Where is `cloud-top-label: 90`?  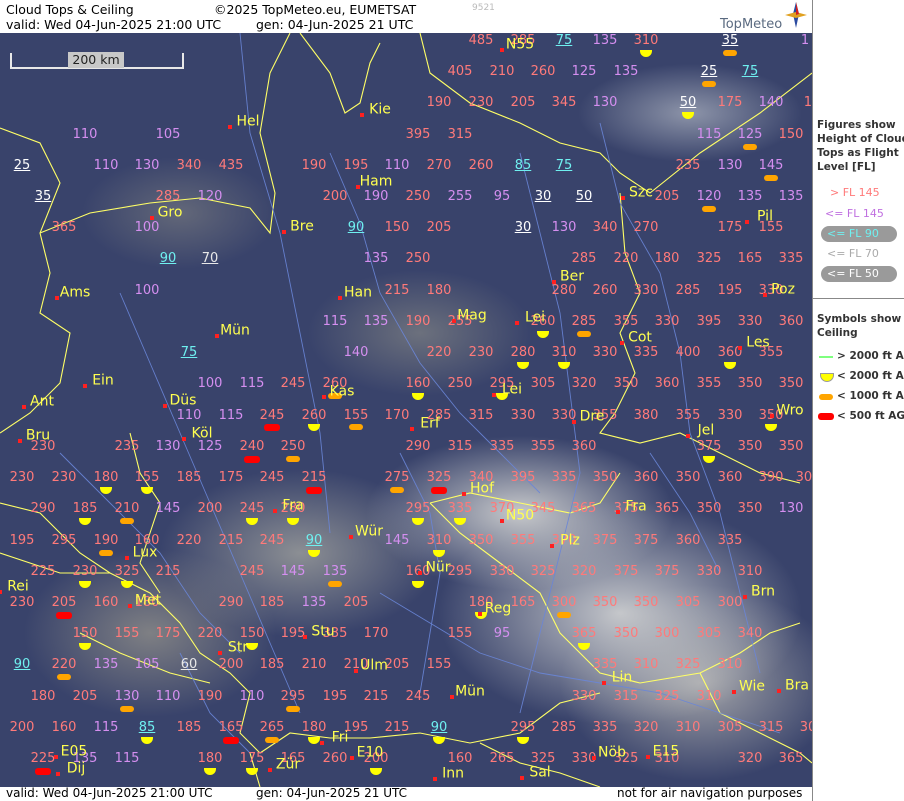 cloud-top-label: 90 is located at coordinates (168, 258).